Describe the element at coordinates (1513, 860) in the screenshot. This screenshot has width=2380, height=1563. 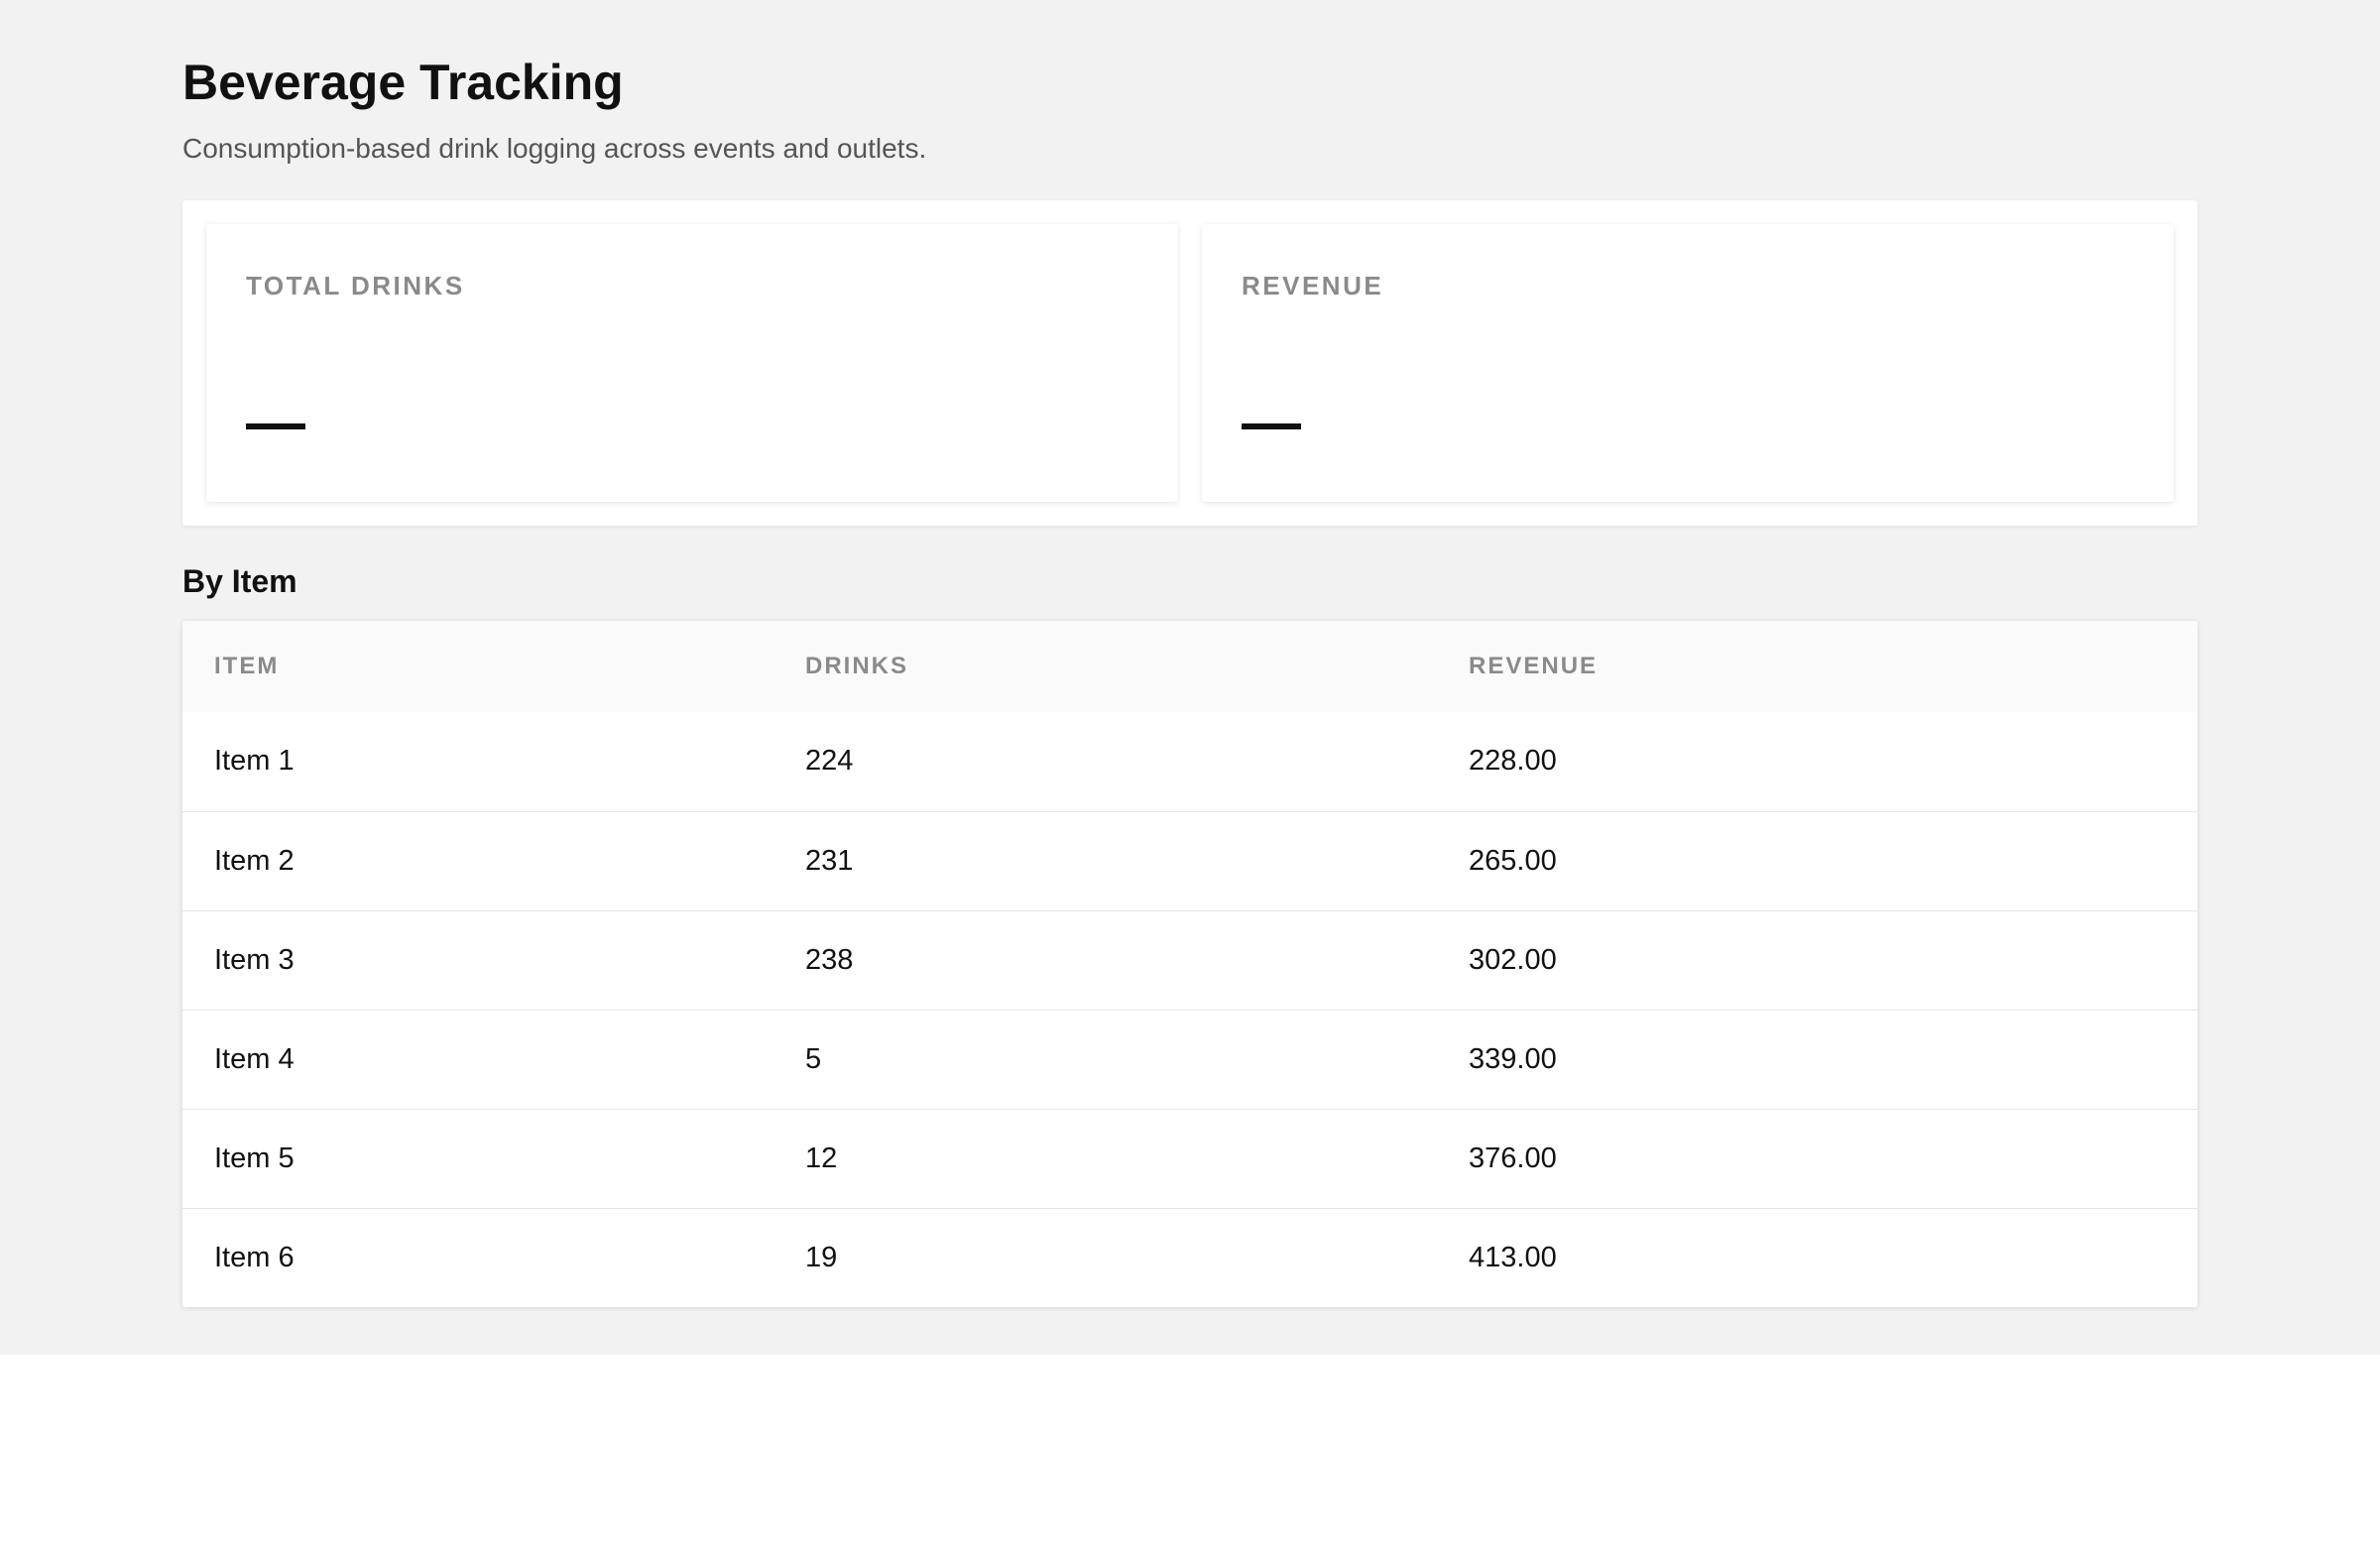
I see `cell-revenue: 265.00` at that location.